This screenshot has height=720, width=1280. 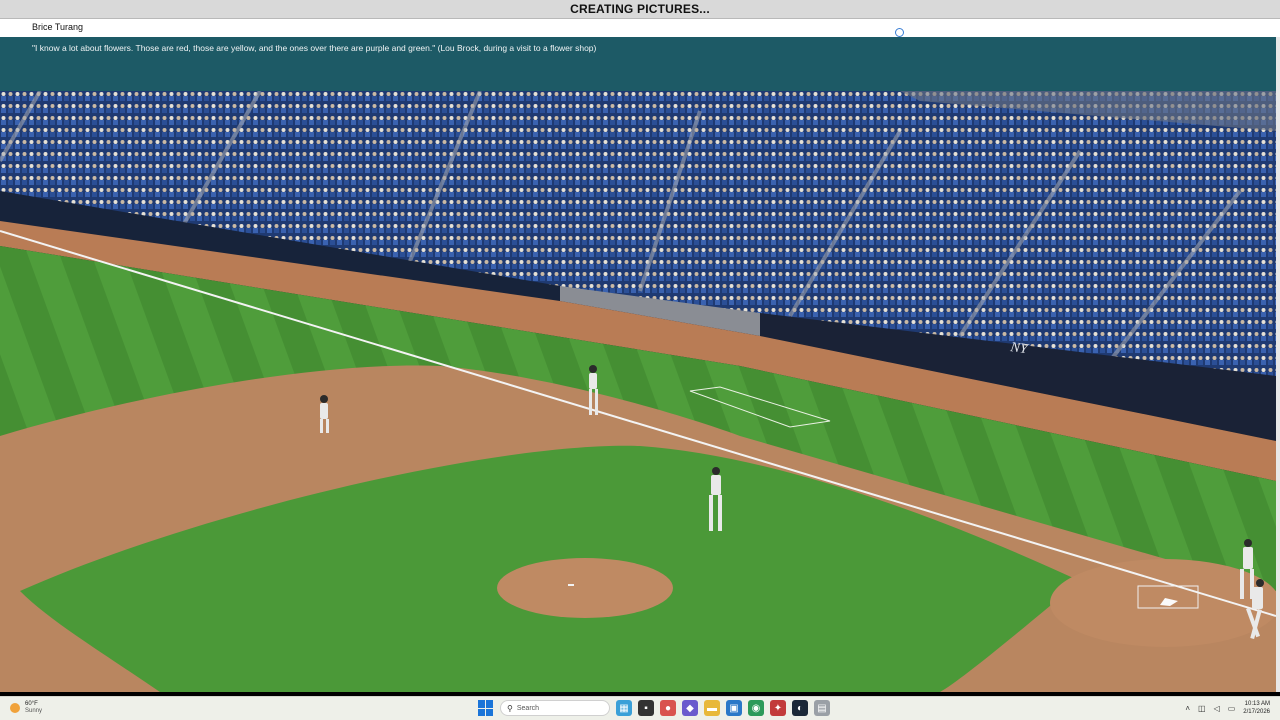 What do you see at coordinates (1278, 364) in the screenshot?
I see `scrollbar` at bounding box center [1278, 364].